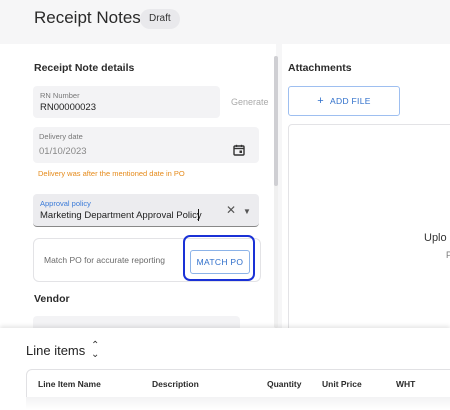 The image size is (450, 410). What do you see at coordinates (250, 102) in the screenshot?
I see `generate-button: Generate` at bounding box center [250, 102].